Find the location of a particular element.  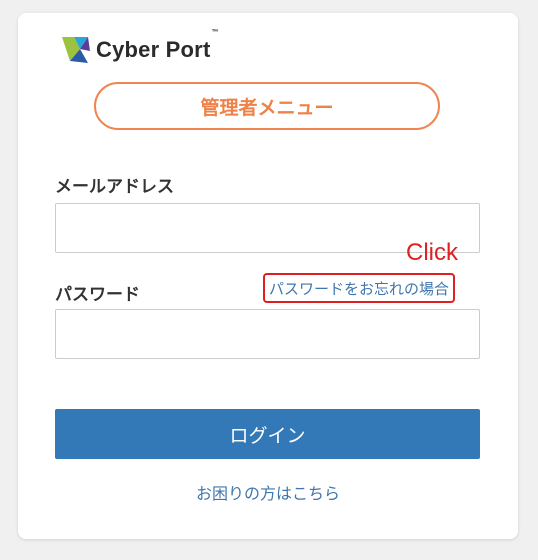

logo: Cyber Port™ is located at coordinates (139, 47).